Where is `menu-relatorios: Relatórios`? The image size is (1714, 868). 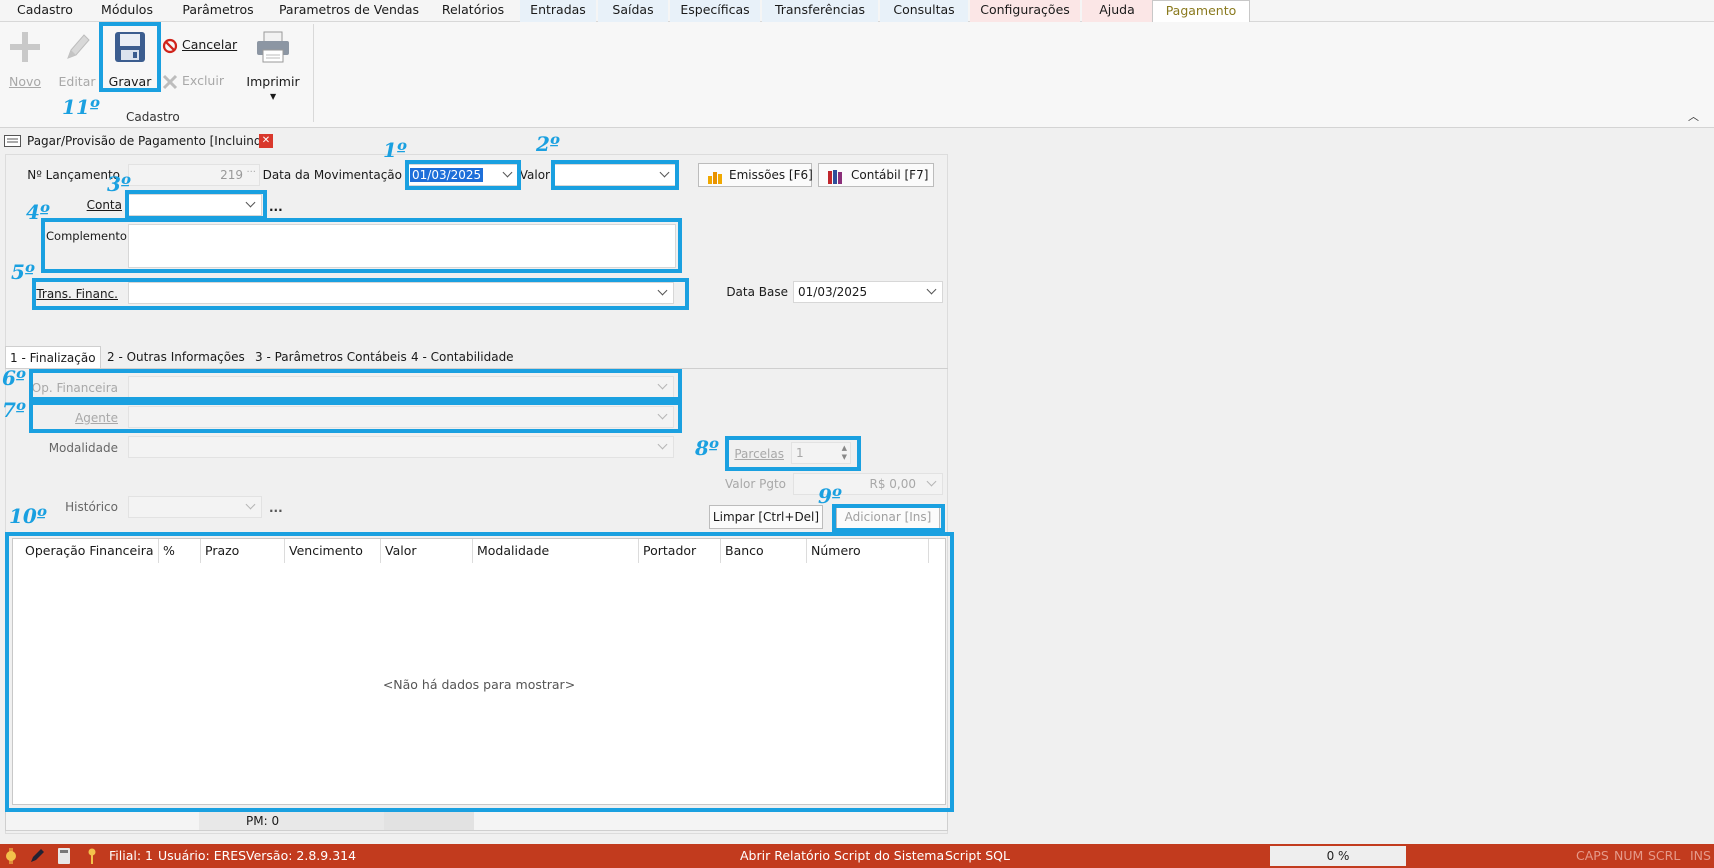
menu-relatorios: Relatórios is located at coordinates (473, 11).